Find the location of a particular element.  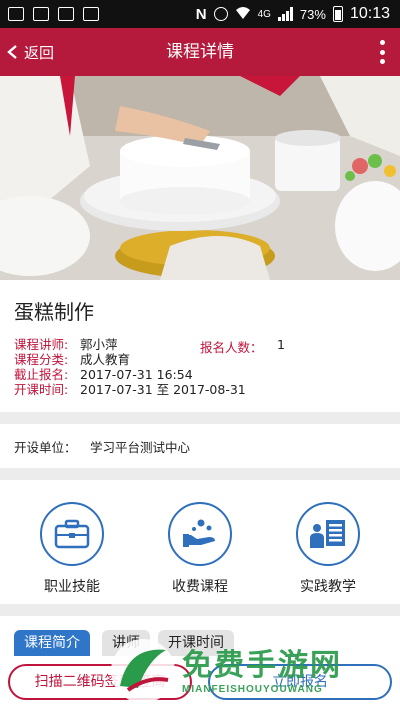

category-label: 课程分类: is located at coordinates (41, 359).